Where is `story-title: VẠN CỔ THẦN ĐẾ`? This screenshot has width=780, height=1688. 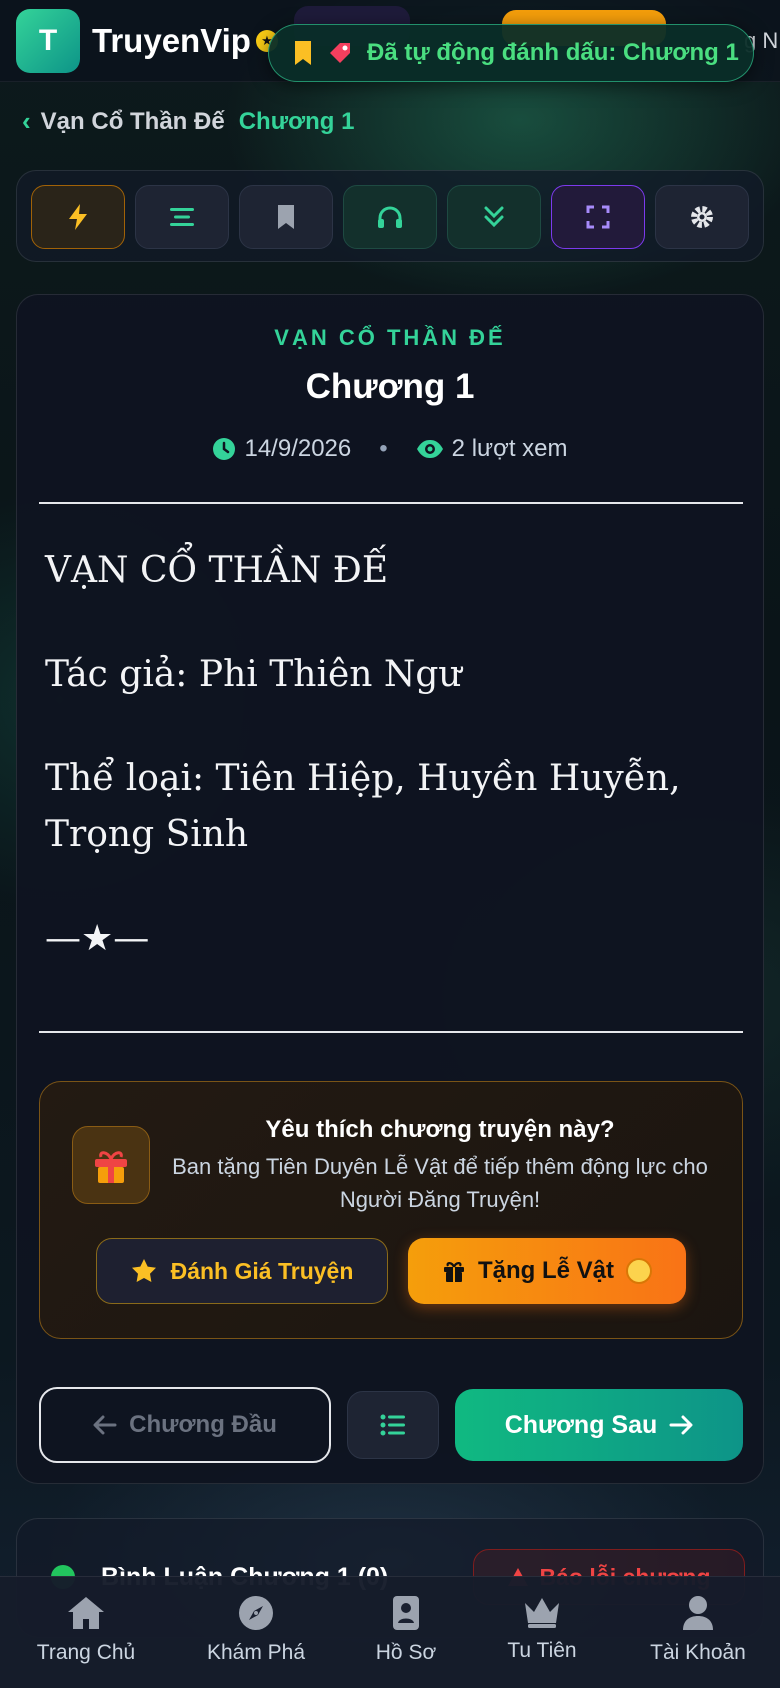 story-title: VẠN CỔ THẦN ĐẾ is located at coordinates (390, 337).